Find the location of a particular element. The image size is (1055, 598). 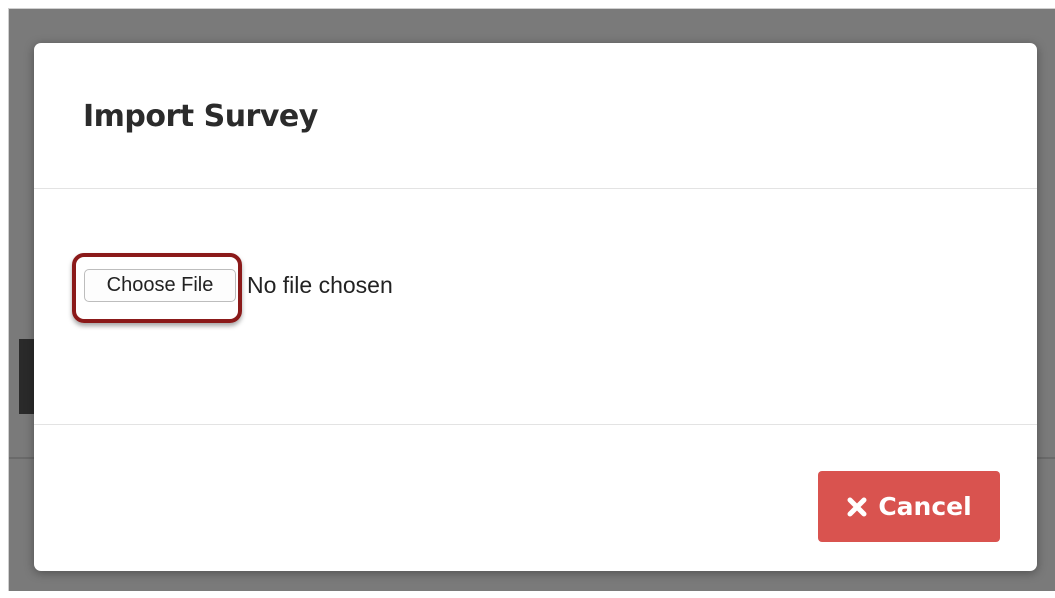

close-icon is located at coordinates (857, 506).